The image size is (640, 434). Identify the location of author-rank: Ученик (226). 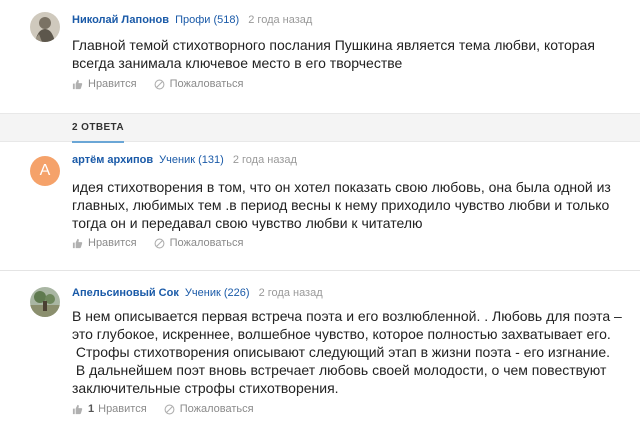
(217, 293).